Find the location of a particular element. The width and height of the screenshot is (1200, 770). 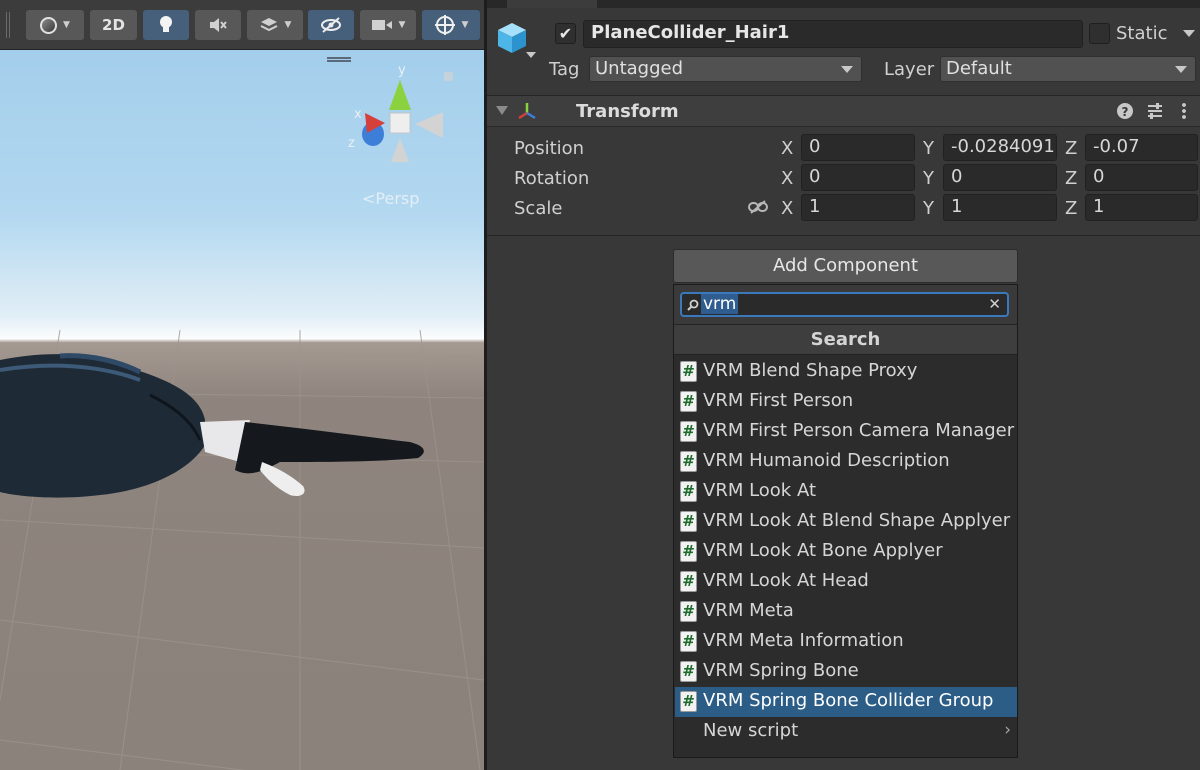

more-menu-icon is located at coordinates (1184, 111).